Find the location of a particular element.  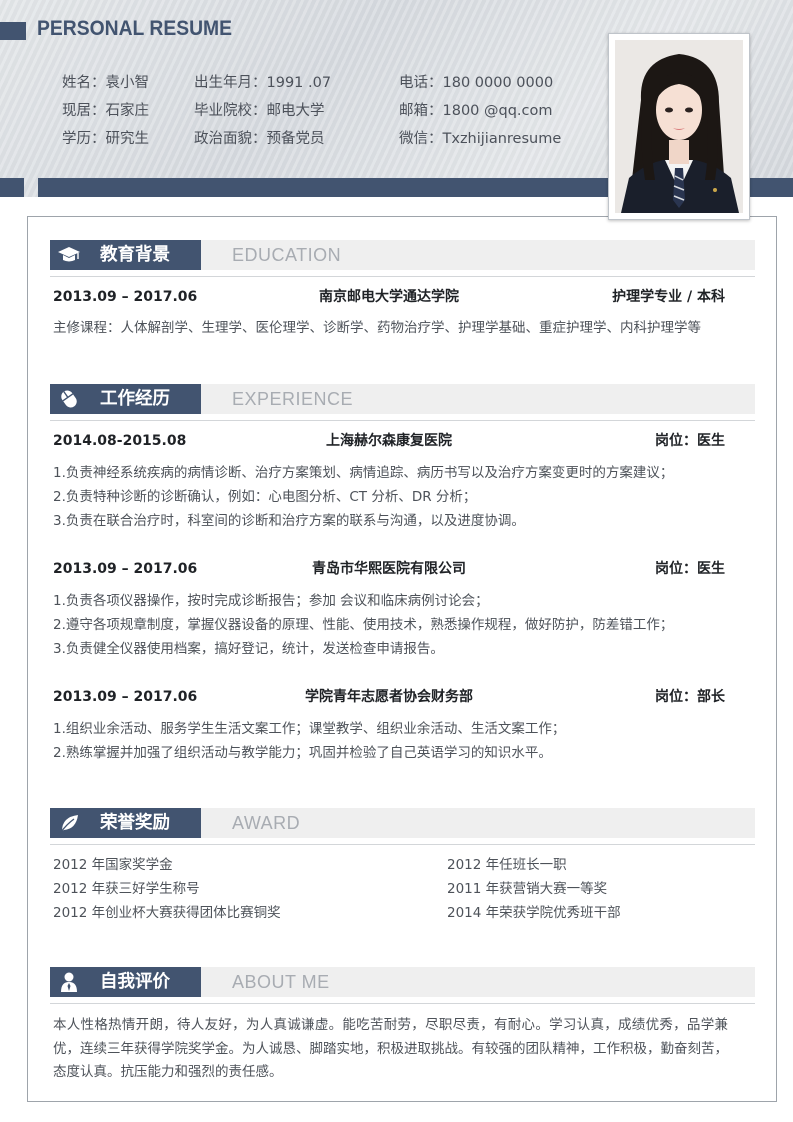

section-header-experience: 工作经历 EXPERIENCE is located at coordinates (402, 399).